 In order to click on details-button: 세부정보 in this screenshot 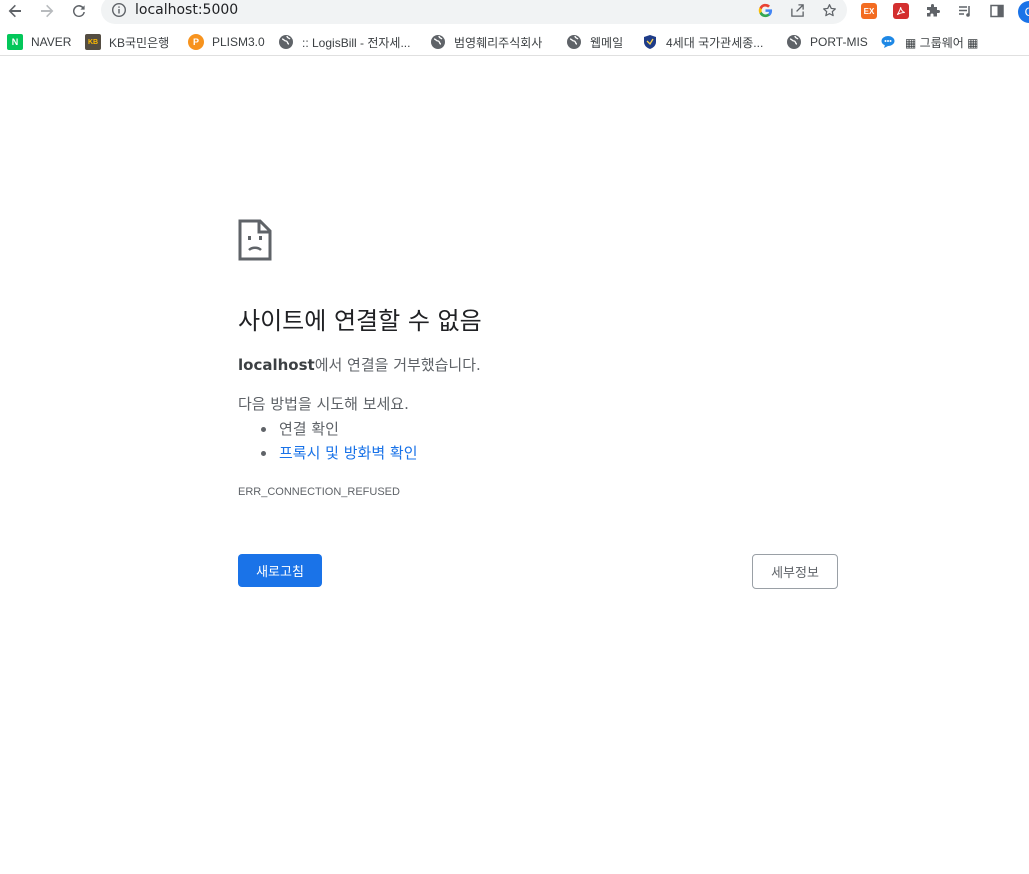, I will do `click(795, 571)`.